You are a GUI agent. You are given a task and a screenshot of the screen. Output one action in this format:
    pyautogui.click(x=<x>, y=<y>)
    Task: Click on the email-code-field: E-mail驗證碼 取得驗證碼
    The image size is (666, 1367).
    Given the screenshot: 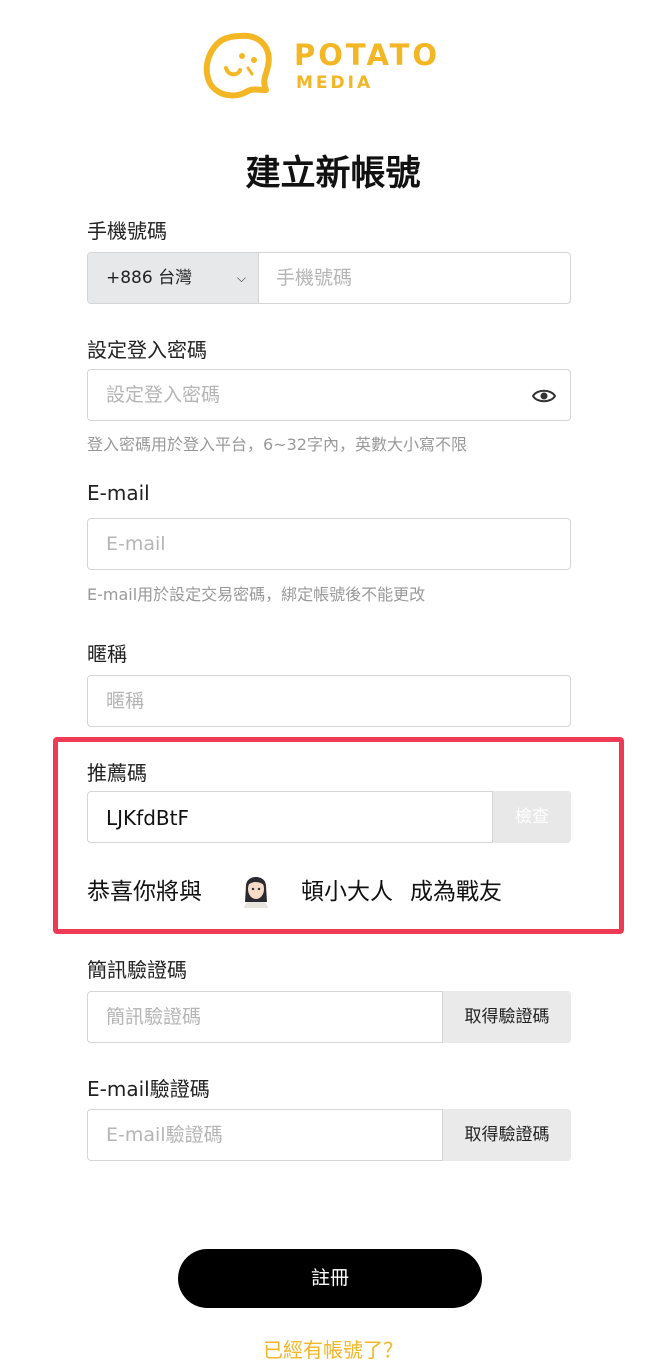 What is the action you would take?
    pyautogui.click(x=329, y=1135)
    